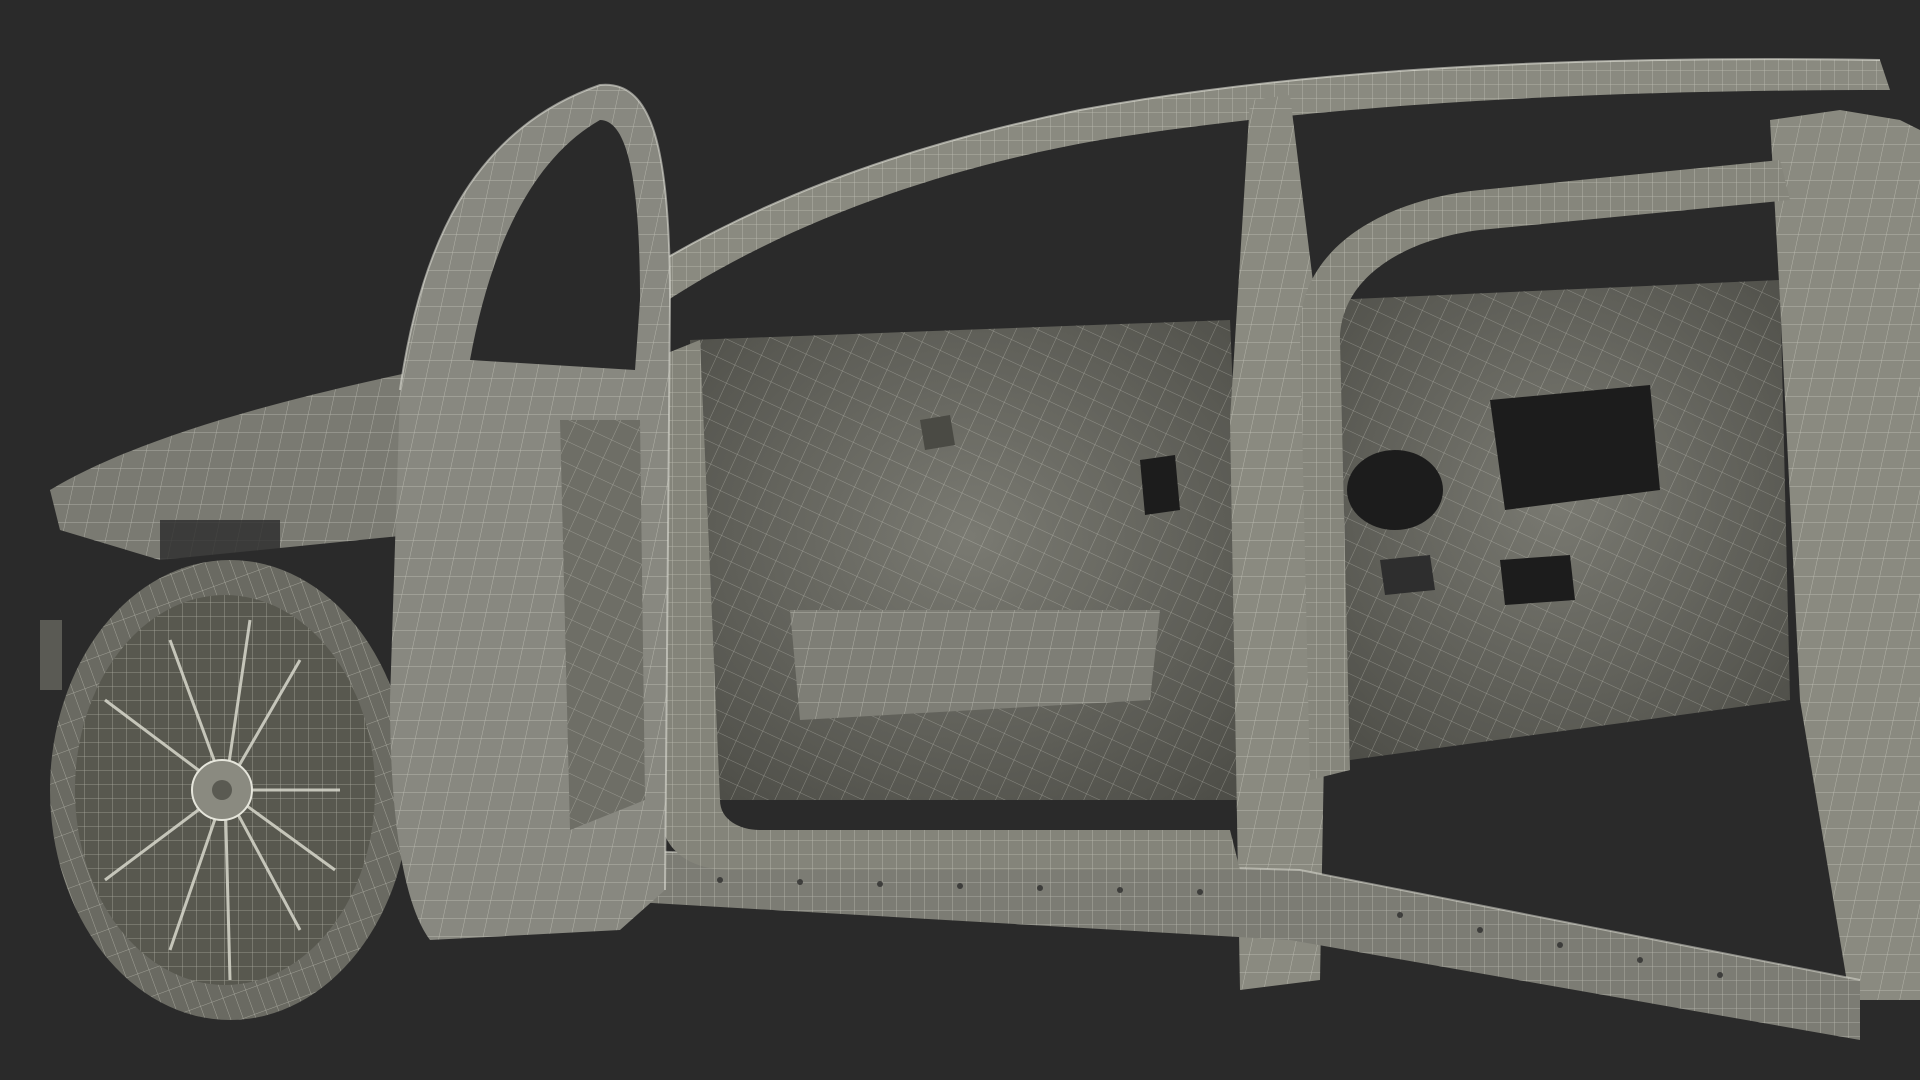 This screenshot has height=1080, width=1920. I want to click on front-interior-shell, so click(970, 560).